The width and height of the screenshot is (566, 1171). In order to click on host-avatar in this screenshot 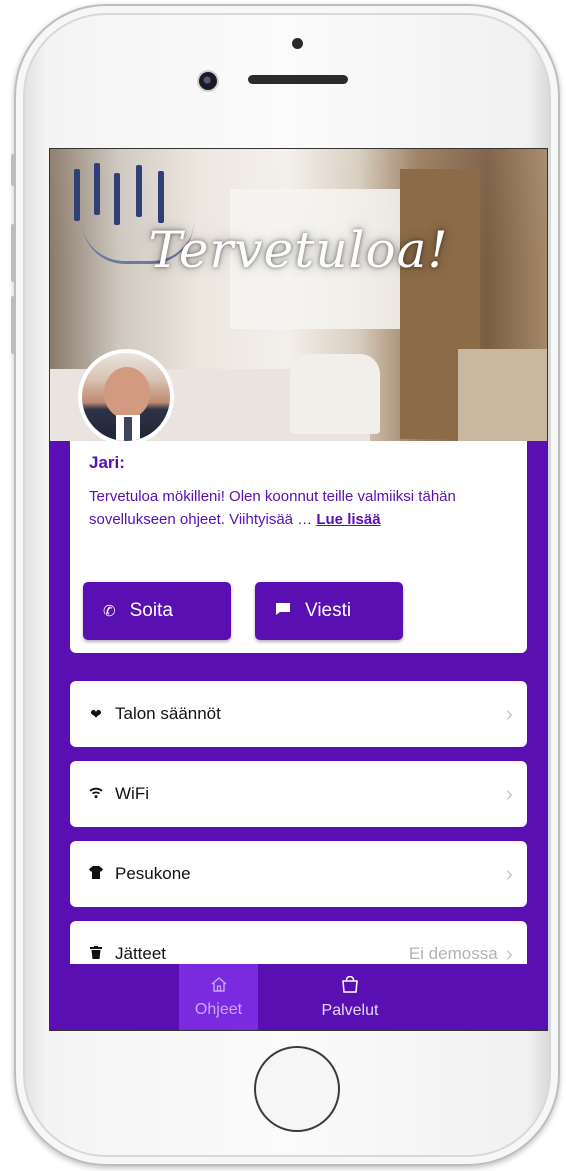, I will do `click(126, 397)`.